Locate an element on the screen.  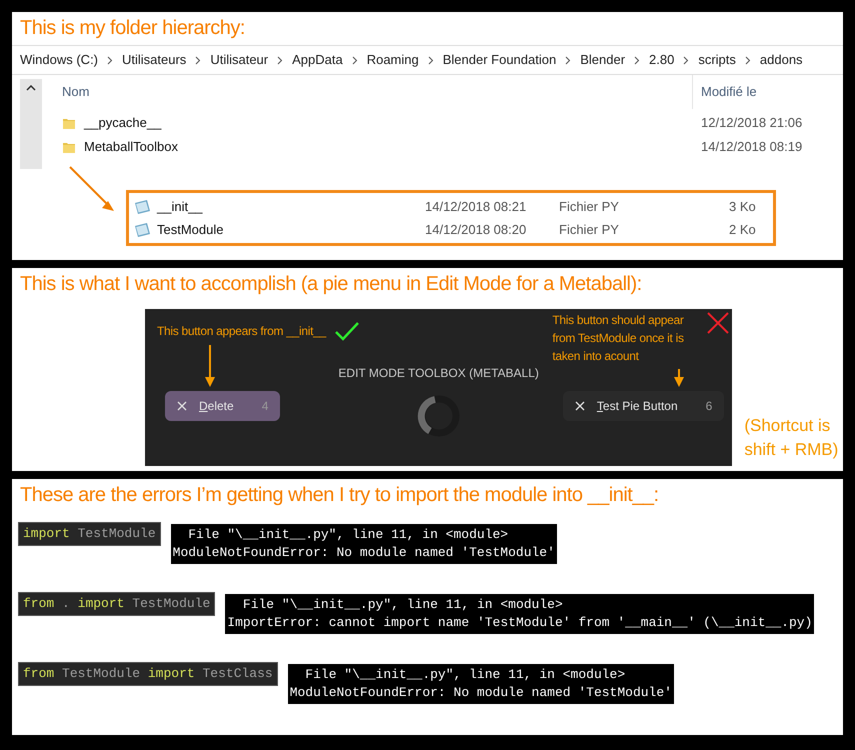
file-size: 2 Ko is located at coordinates (742, 229).